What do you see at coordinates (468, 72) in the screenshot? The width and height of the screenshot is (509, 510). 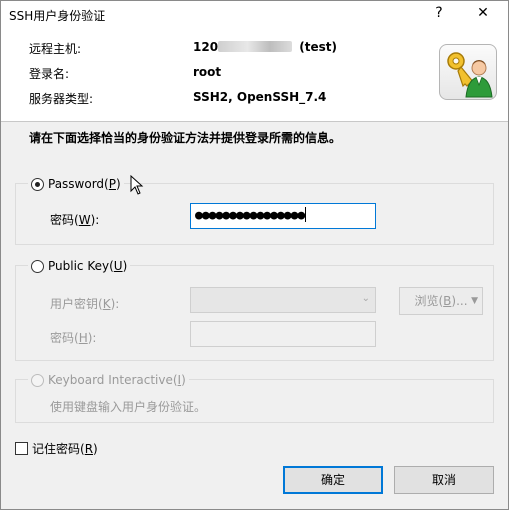 I see `key-user-icon` at bounding box center [468, 72].